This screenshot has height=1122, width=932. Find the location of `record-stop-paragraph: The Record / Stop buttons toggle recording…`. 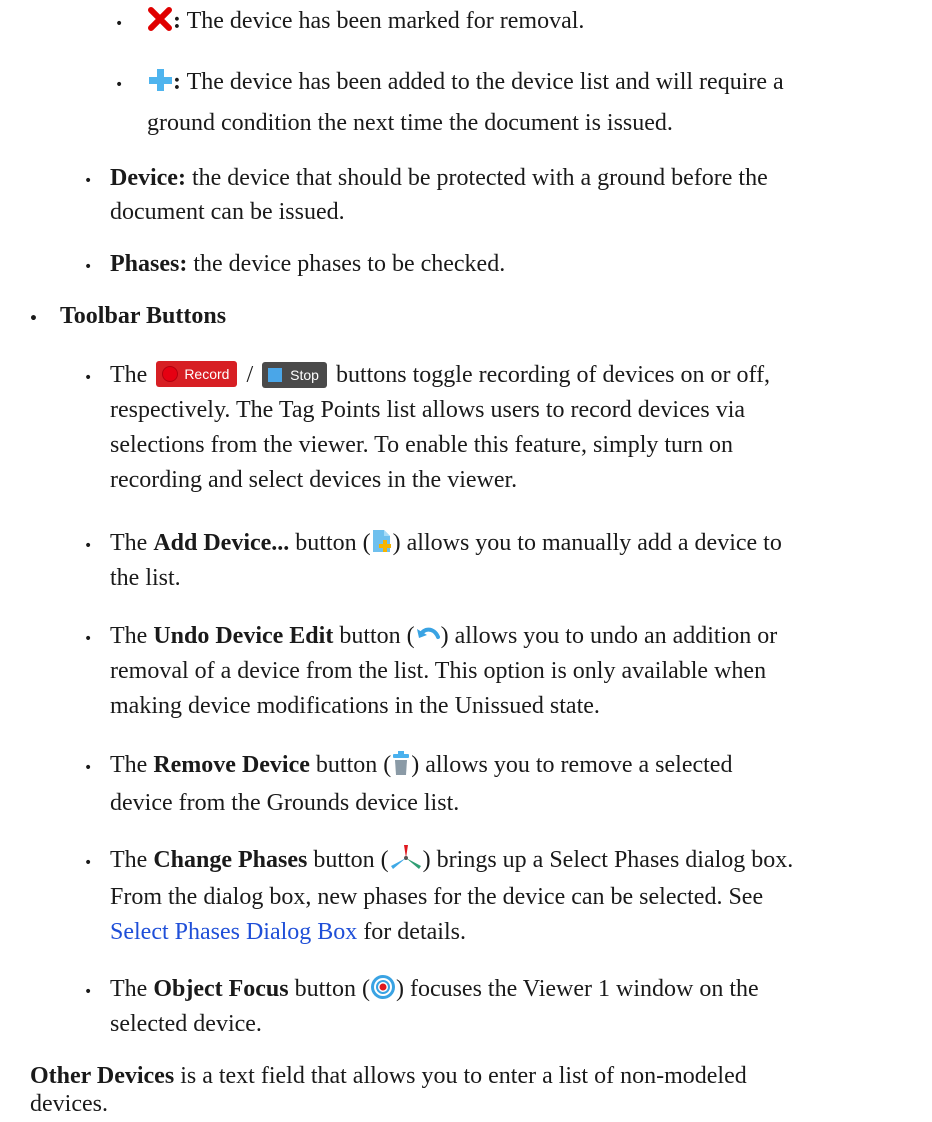

record-stop-paragraph: The Record / Stop buttons toggle recording… is located at coordinates (440, 374).